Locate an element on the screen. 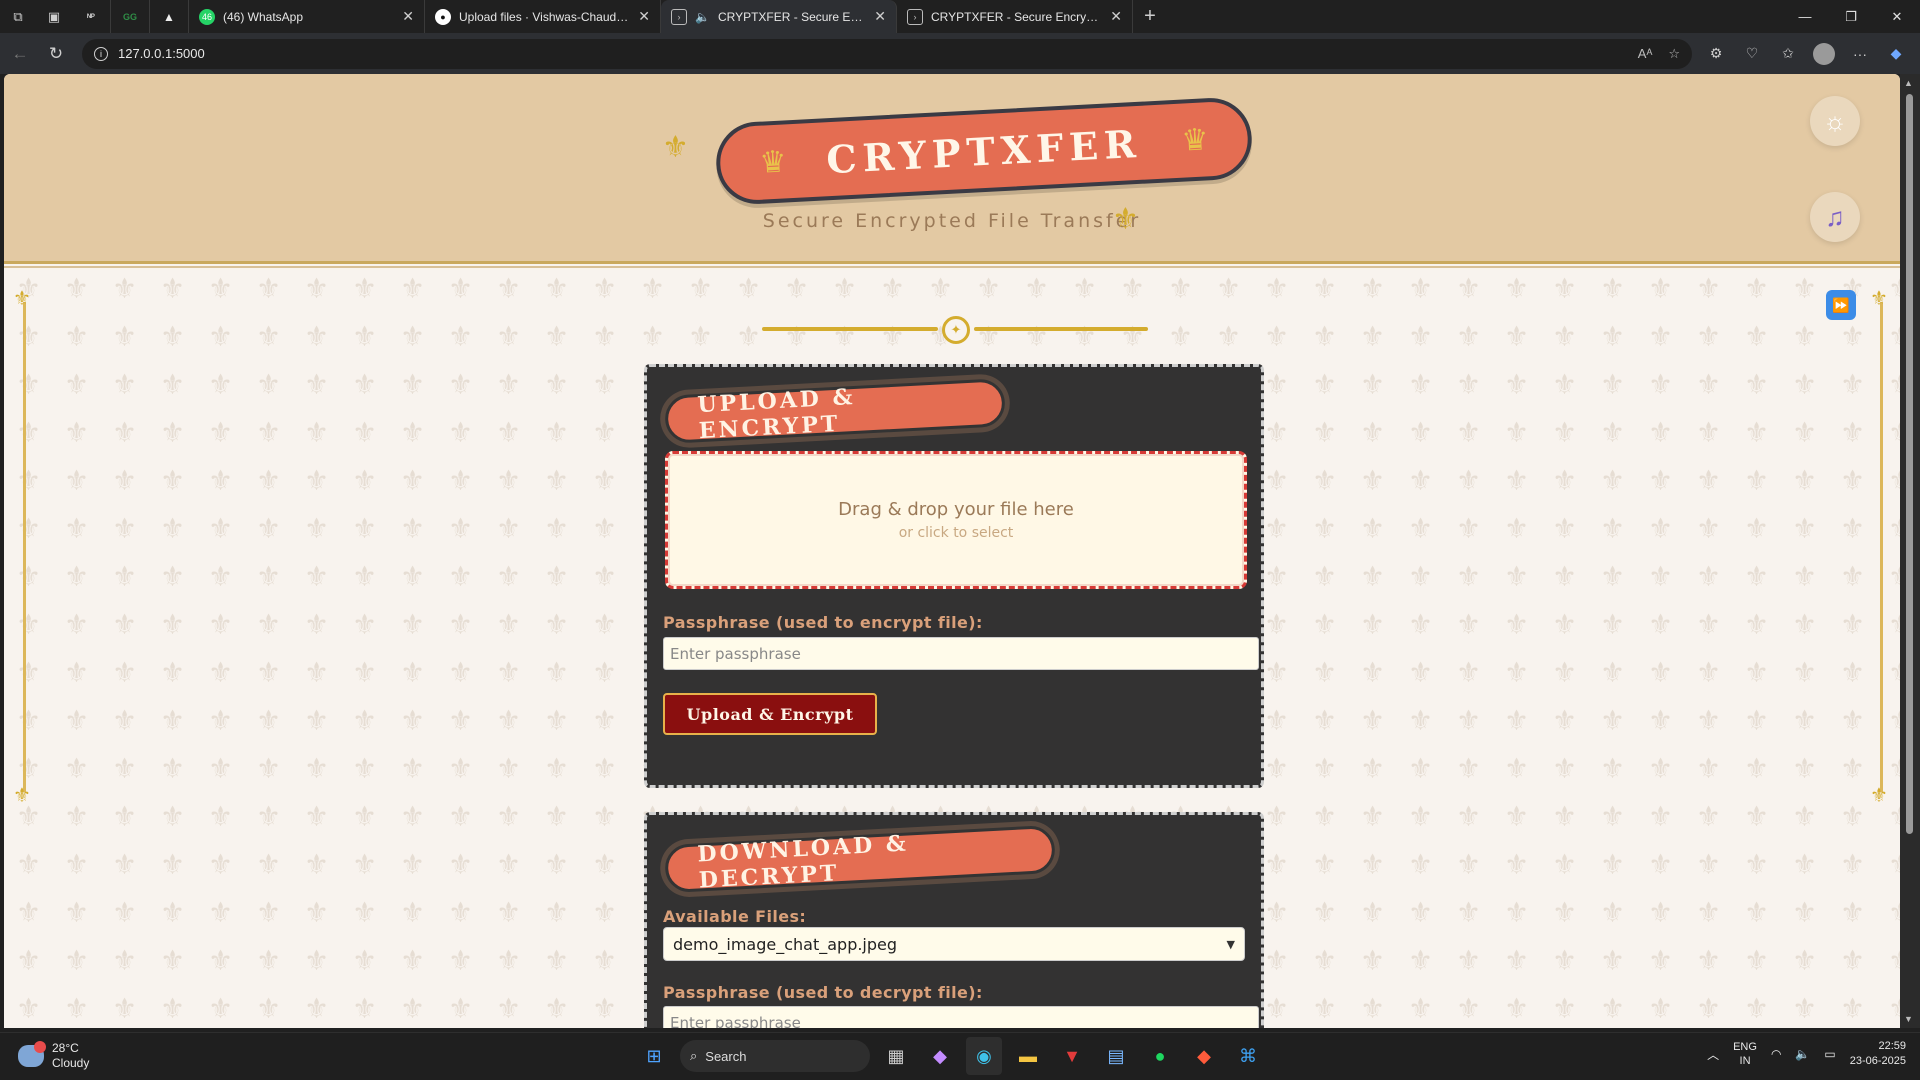  left-gold-border is located at coordinates (22, 547).